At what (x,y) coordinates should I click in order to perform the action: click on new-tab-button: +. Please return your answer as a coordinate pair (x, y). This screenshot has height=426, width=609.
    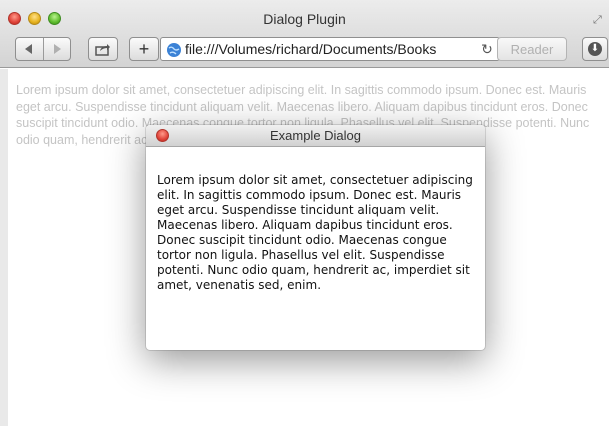
    Looking at the image, I should click on (144, 49).